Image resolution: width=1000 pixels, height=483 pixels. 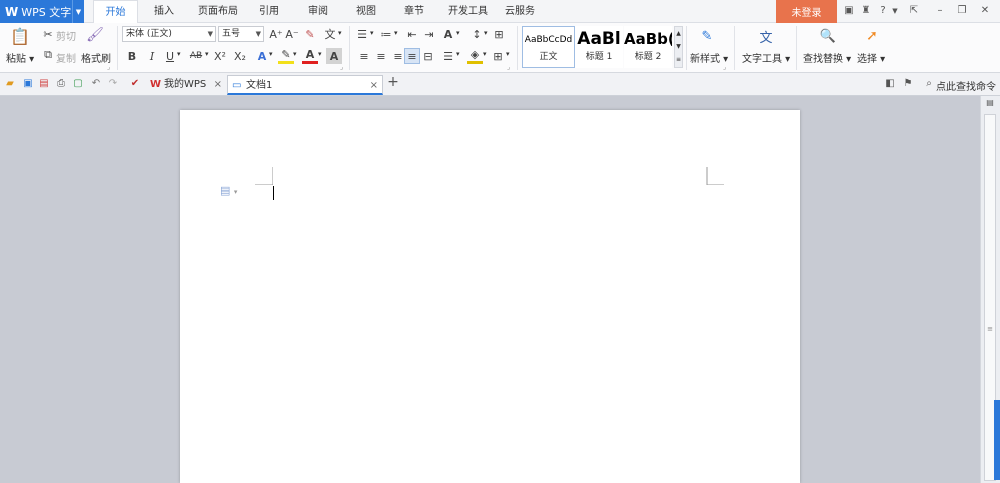 I want to click on customize-toolbar-icon: ✔, so click(x=135, y=84).